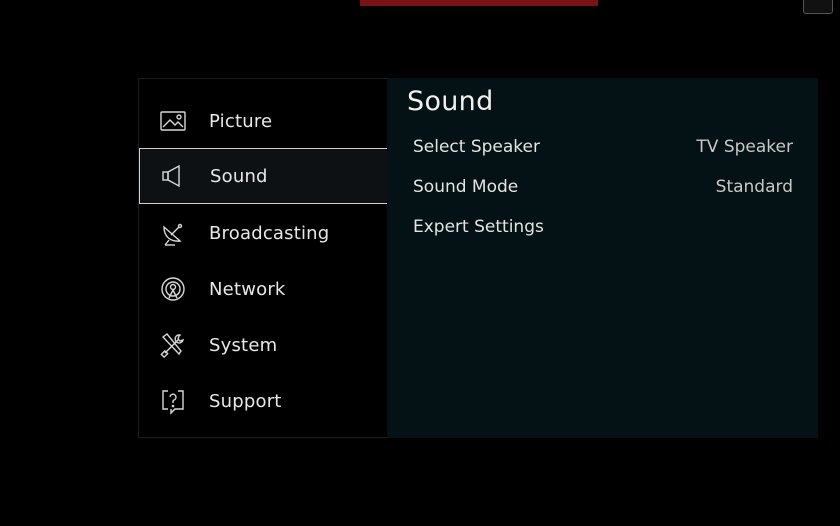 The image size is (840, 526). I want to click on sidebar-item-network: Network, so click(263, 289).